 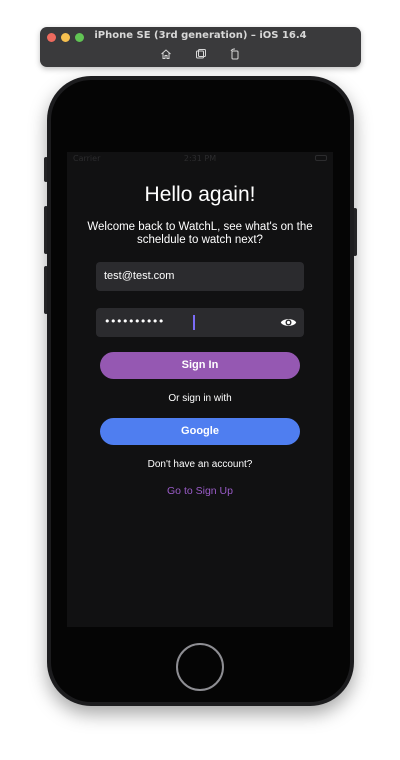 What do you see at coordinates (288, 322) in the screenshot?
I see `eye-icon` at bounding box center [288, 322].